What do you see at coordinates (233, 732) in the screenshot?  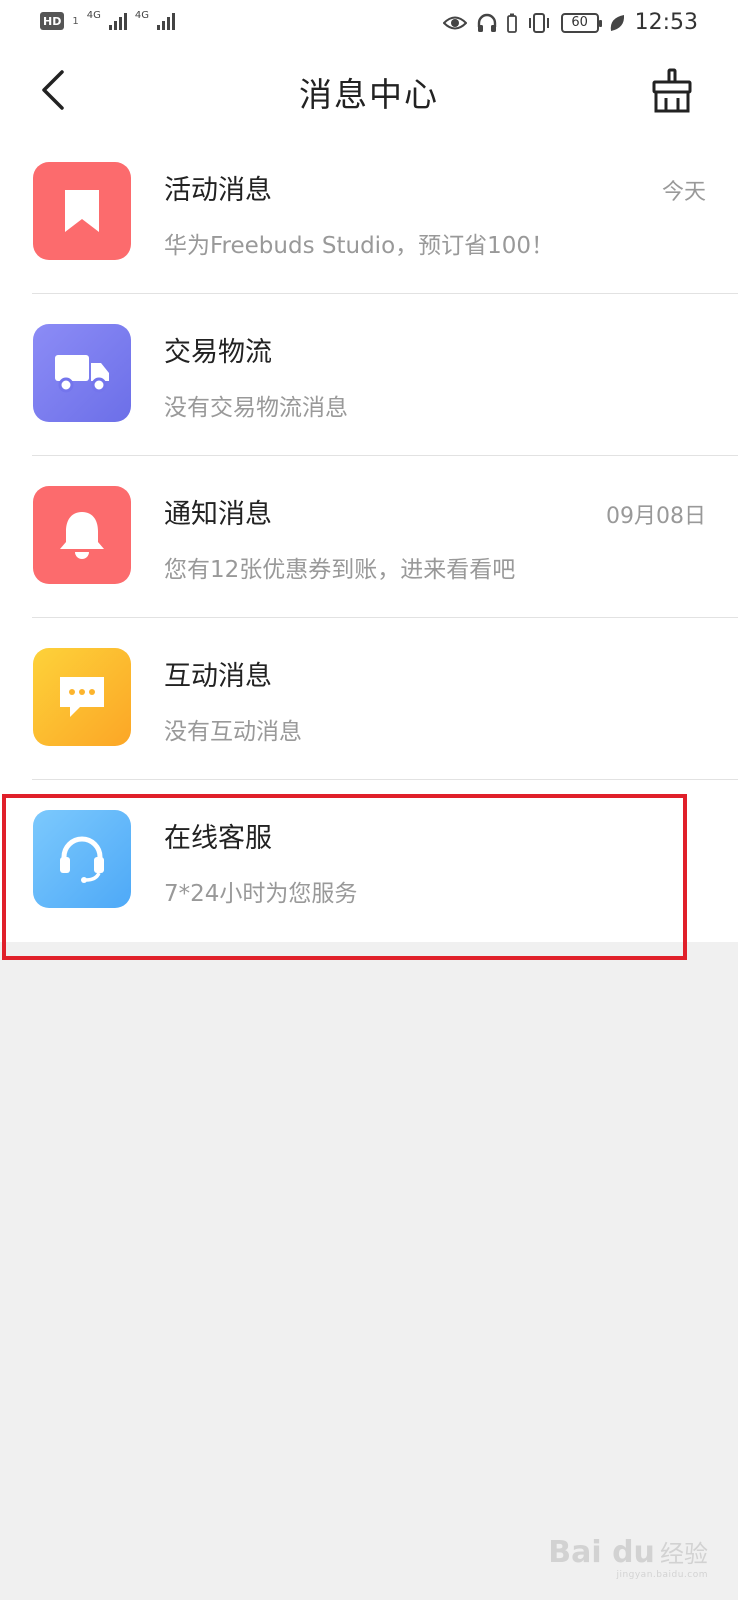 I see `message-preview: 没有互动消息` at bounding box center [233, 732].